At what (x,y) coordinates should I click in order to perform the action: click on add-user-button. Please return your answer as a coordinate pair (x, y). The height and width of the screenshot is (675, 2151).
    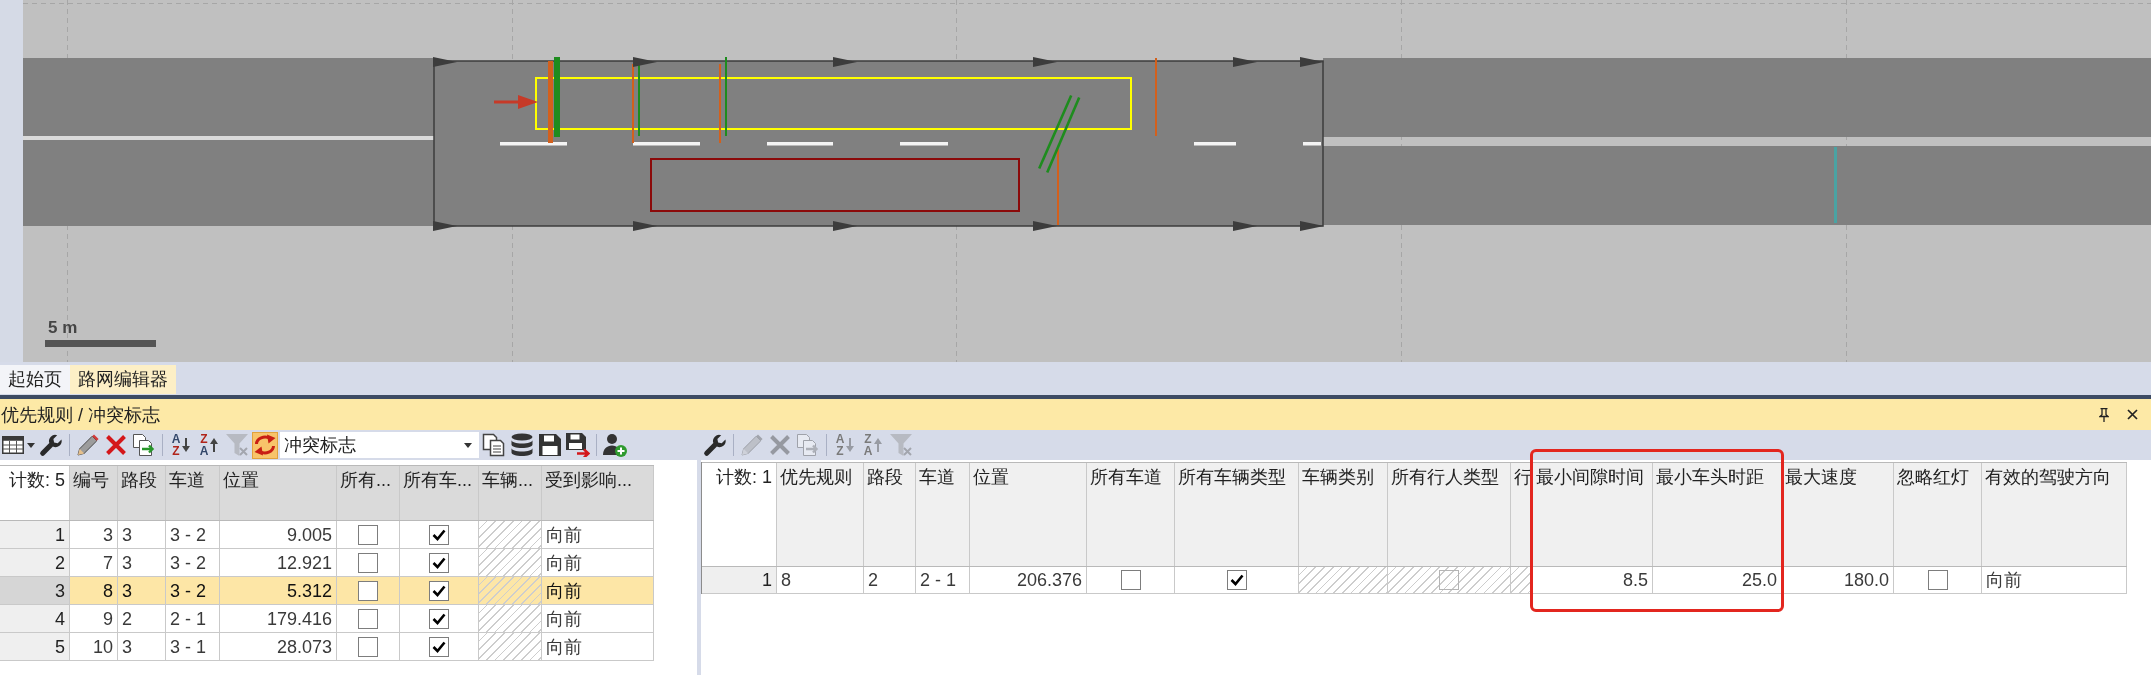
    Looking at the image, I should click on (615, 445).